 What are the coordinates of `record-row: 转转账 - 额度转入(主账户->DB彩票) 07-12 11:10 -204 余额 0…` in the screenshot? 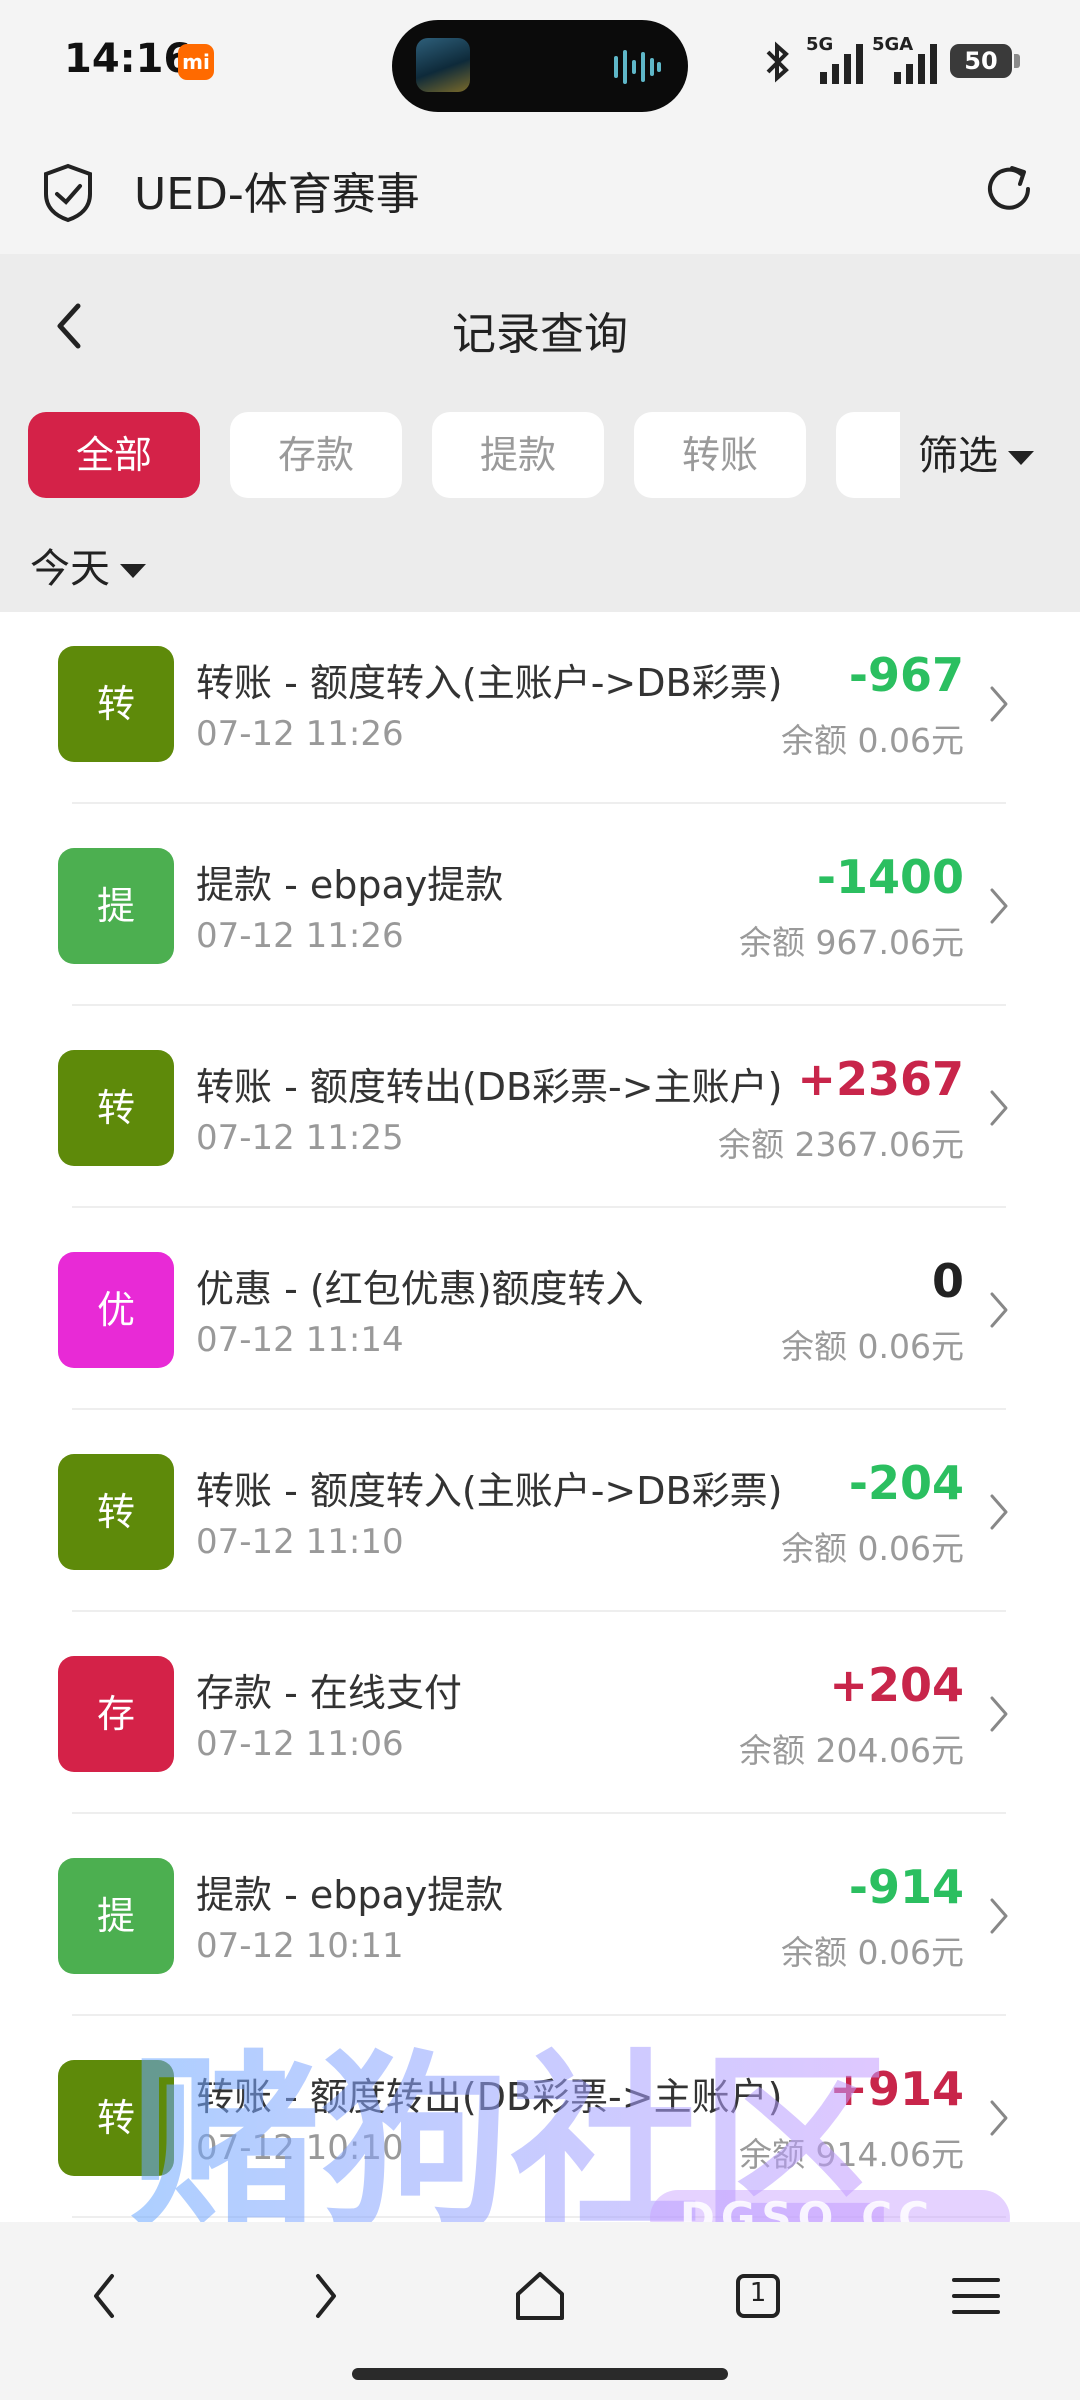 It's located at (540, 1511).